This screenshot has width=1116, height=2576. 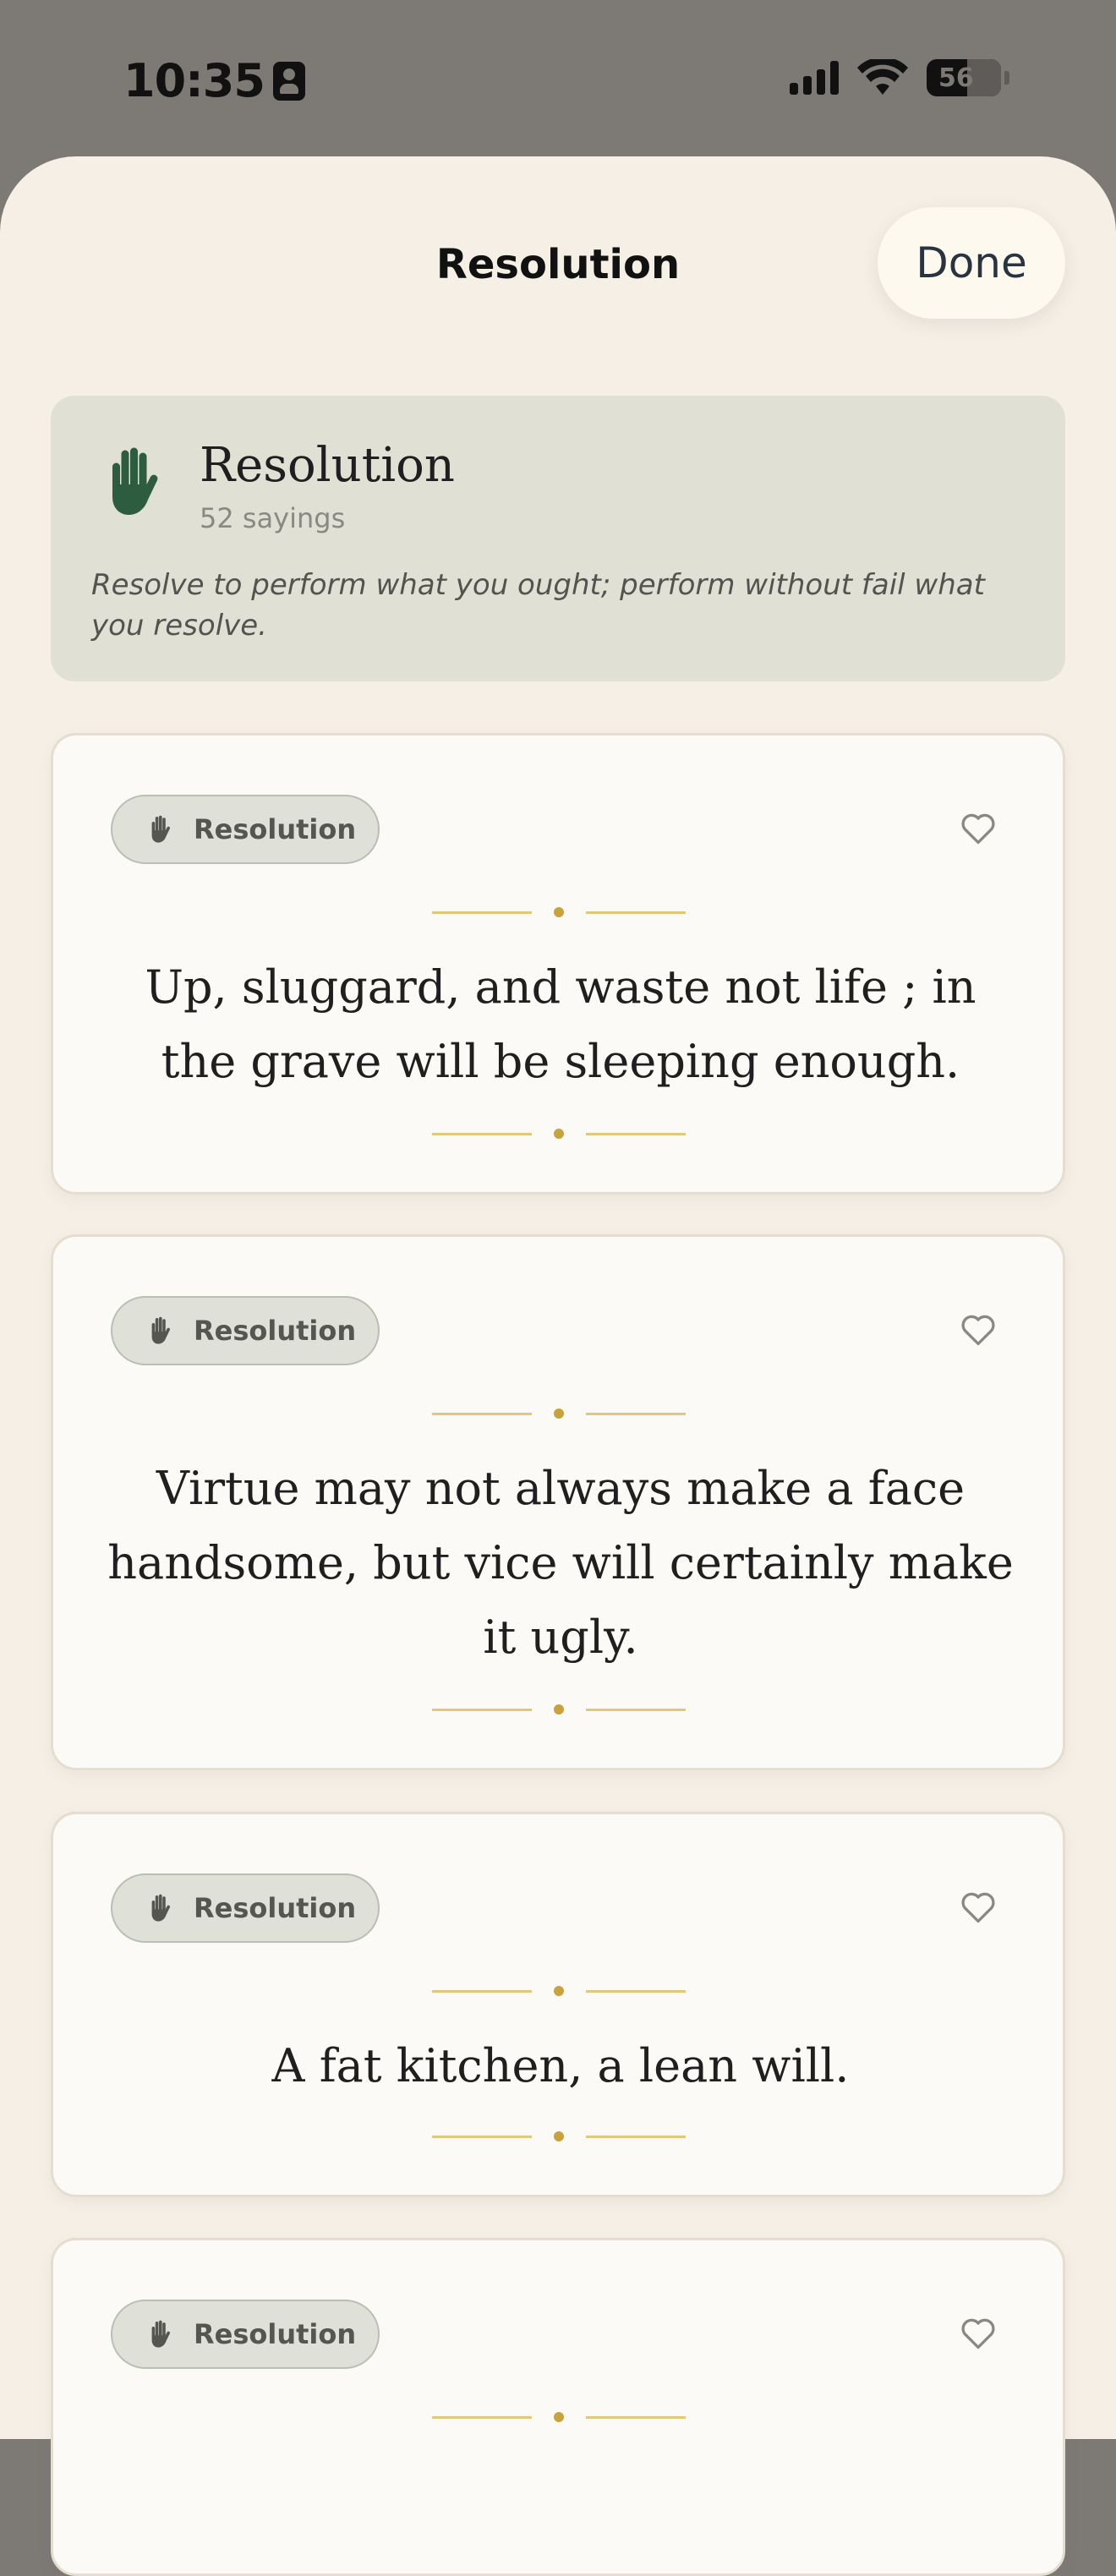 I want to click on category-name: Resolution, so click(x=327, y=466).